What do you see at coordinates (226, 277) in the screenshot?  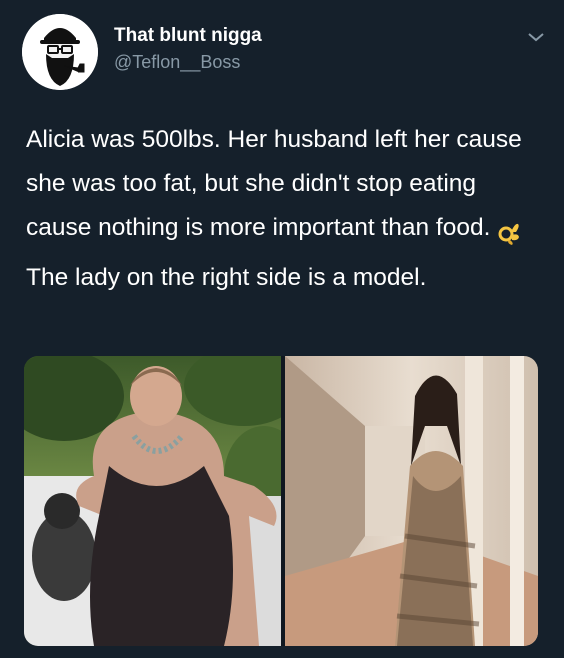 I see `tweet-paragraph: The lady on the right side is a model.` at bounding box center [226, 277].